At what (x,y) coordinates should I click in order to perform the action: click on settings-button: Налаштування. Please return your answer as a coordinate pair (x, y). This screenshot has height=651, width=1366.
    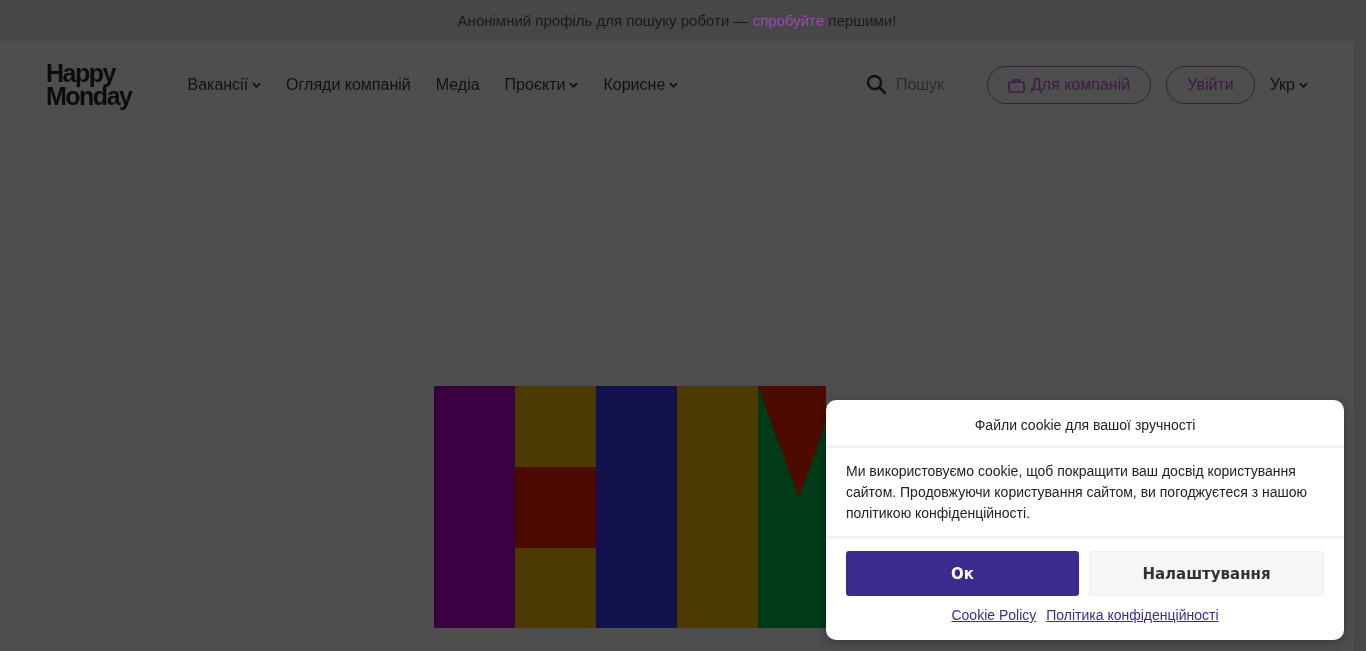
    Looking at the image, I should click on (1206, 573).